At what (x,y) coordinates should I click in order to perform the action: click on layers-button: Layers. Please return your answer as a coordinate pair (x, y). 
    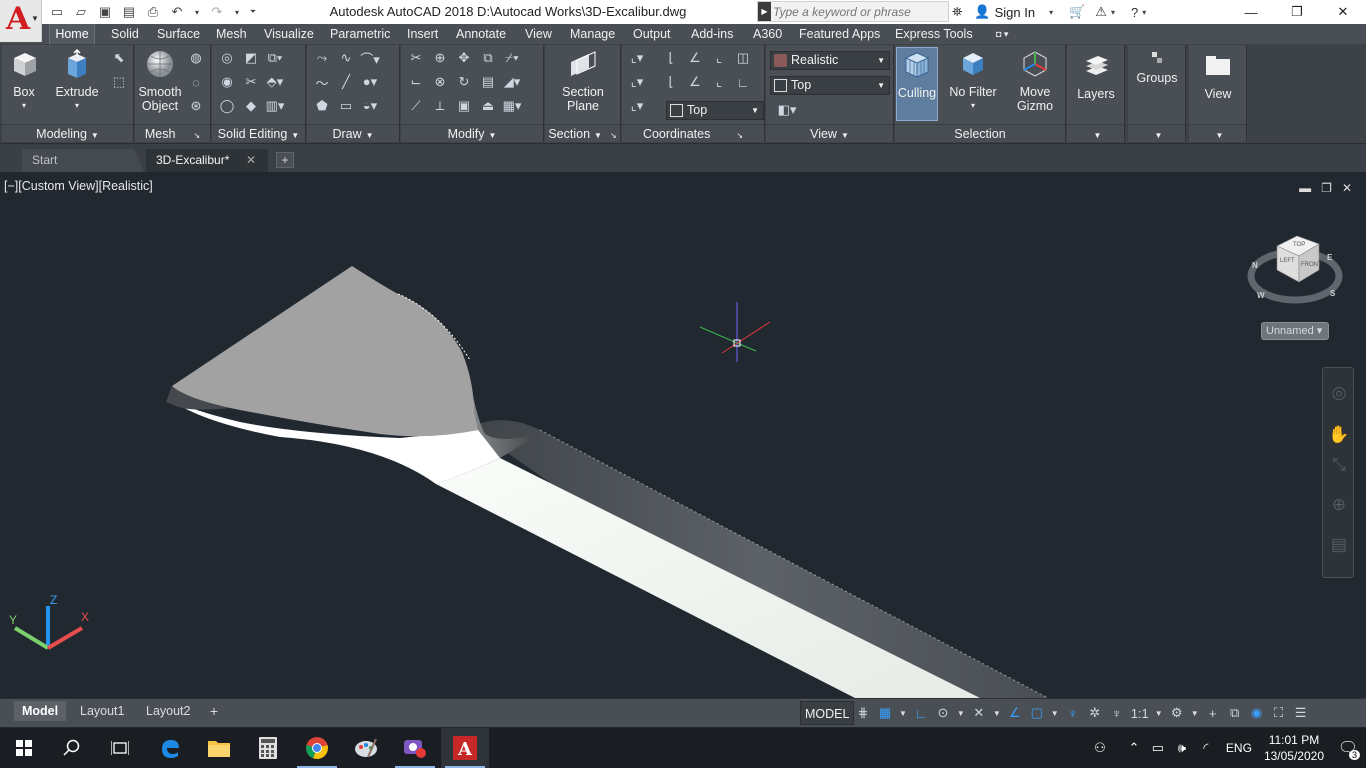
    Looking at the image, I should click on (1096, 75).